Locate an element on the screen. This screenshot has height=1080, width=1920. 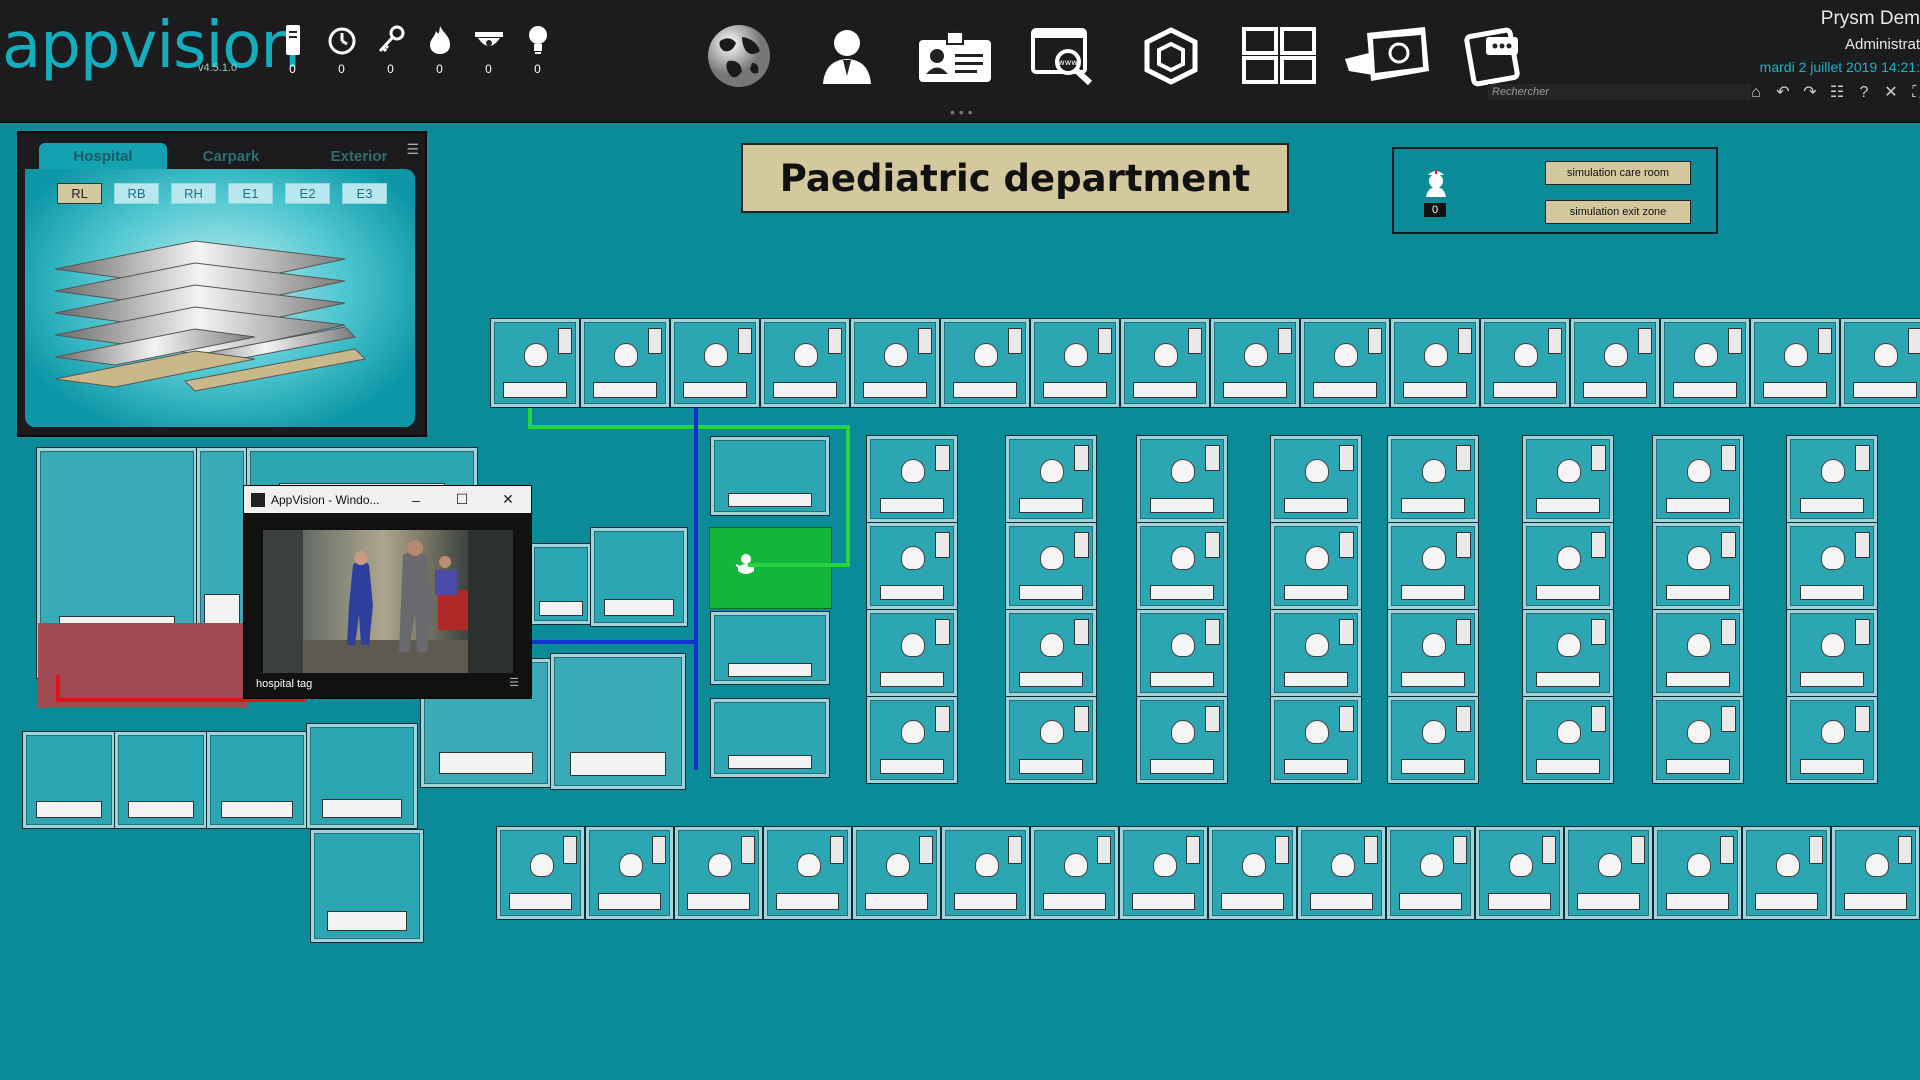
tab-exterior: Exterior is located at coordinates (359, 156).